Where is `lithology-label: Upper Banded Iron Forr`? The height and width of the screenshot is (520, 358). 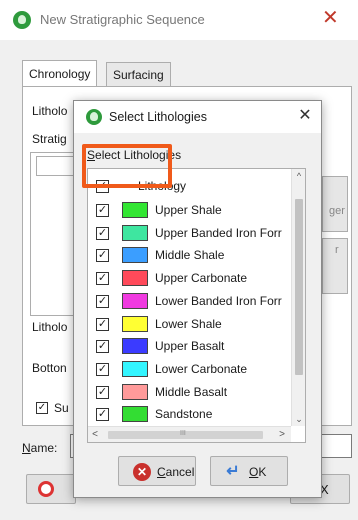 lithology-label: Upper Banded Iron Forr is located at coordinates (218, 232).